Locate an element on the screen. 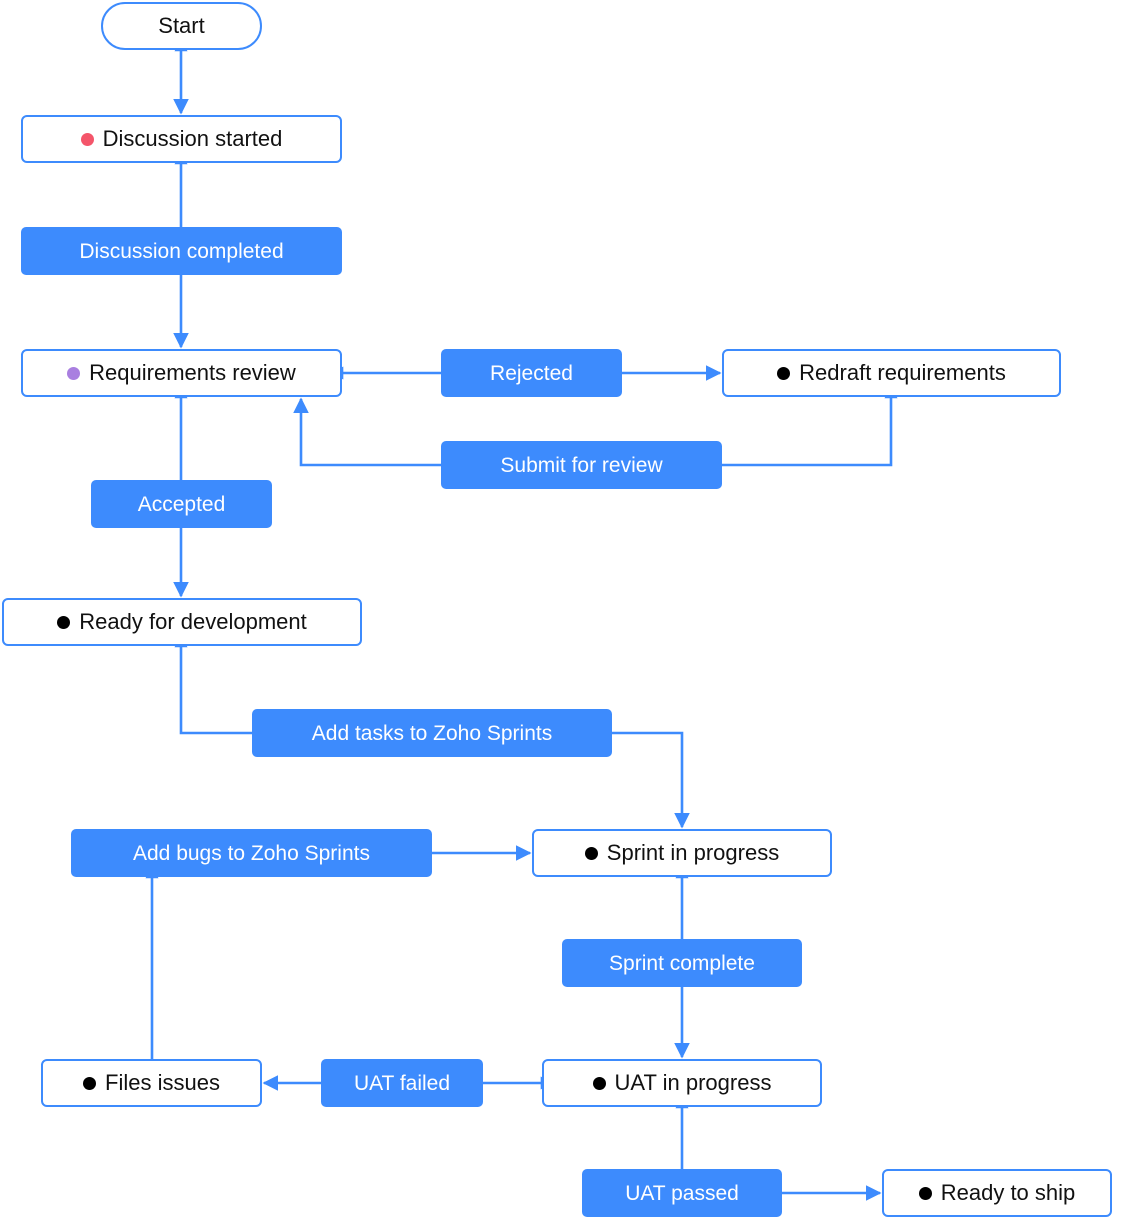 The height and width of the screenshot is (1220, 1124). transition-submit-for-review: Submit for review is located at coordinates (581, 465).